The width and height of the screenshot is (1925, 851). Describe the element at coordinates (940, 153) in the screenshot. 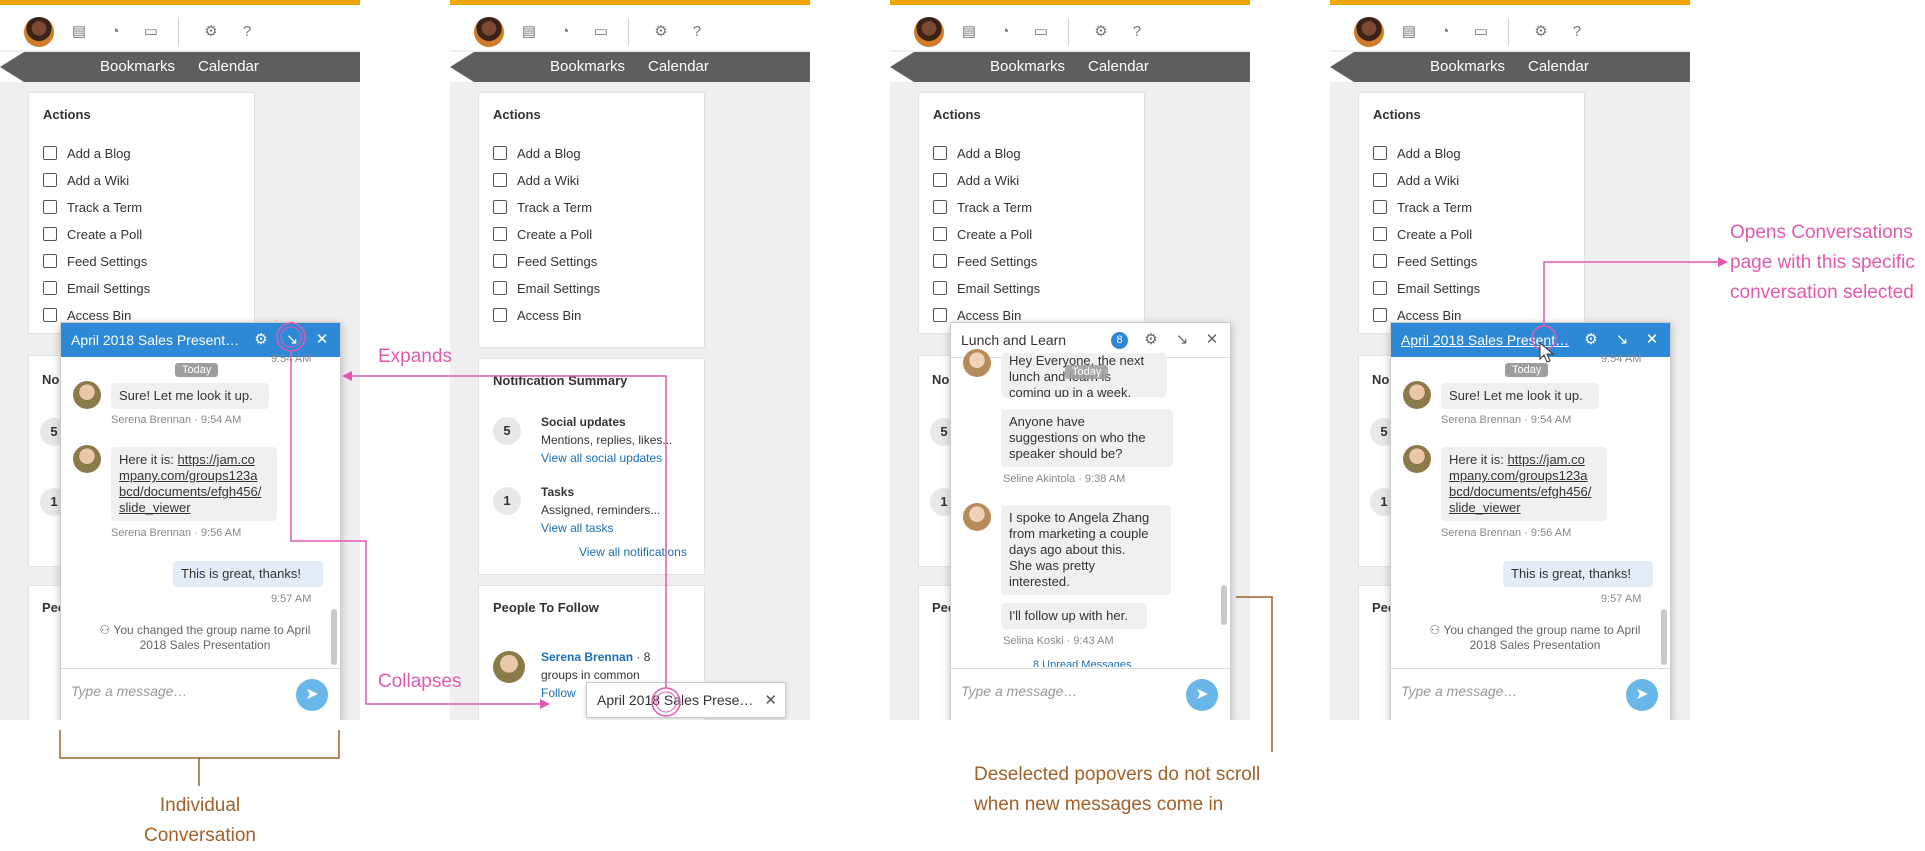

I see `blog-icon` at that location.